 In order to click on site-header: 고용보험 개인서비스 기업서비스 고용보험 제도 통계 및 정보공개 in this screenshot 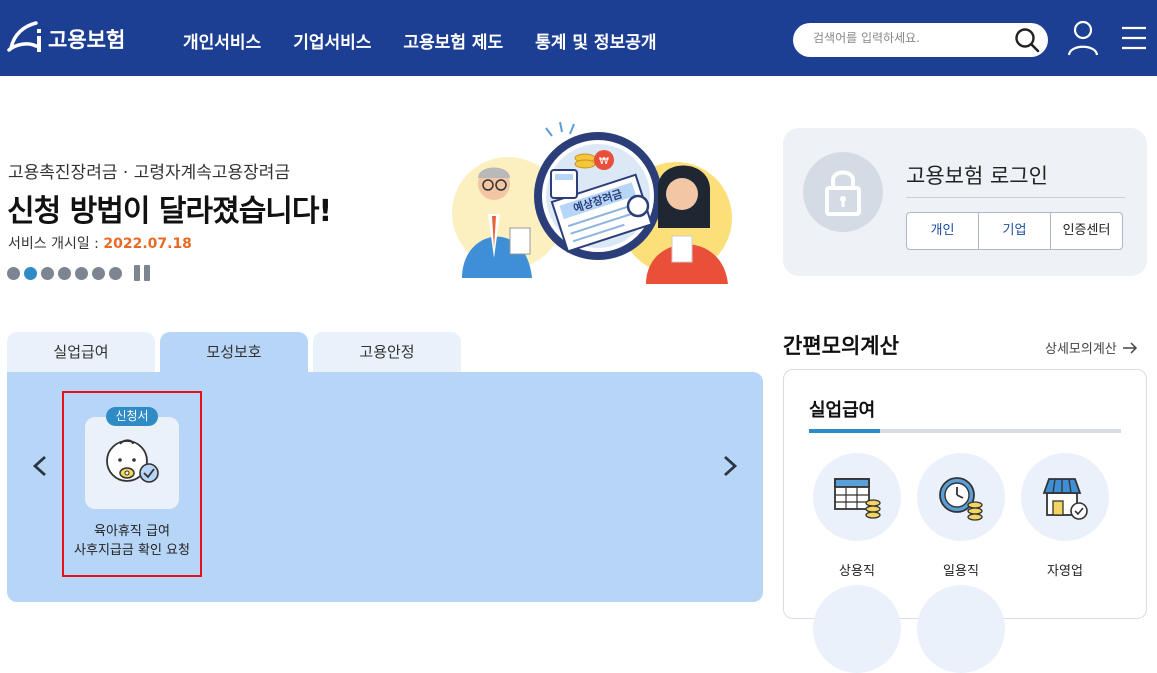, I will do `click(578, 38)`.